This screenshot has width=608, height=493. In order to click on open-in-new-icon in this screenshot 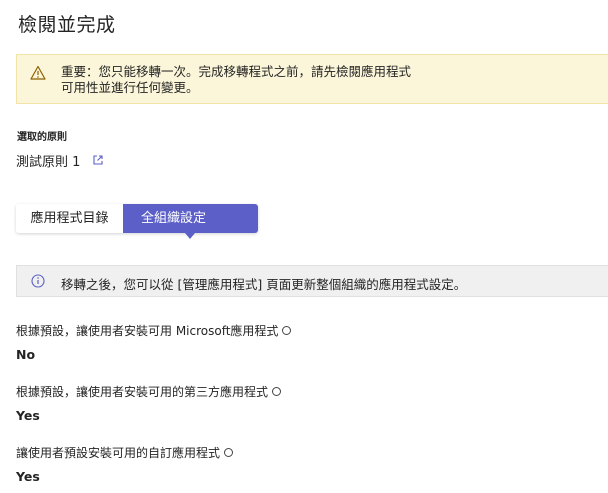, I will do `click(98, 160)`.